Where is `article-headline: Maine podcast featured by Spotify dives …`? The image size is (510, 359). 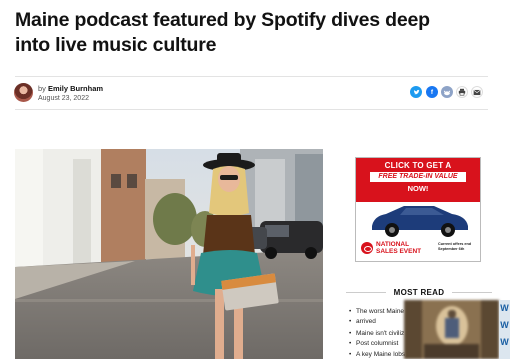
article-headline: Maine podcast featured by Spotify dives … is located at coordinates (222, 32).